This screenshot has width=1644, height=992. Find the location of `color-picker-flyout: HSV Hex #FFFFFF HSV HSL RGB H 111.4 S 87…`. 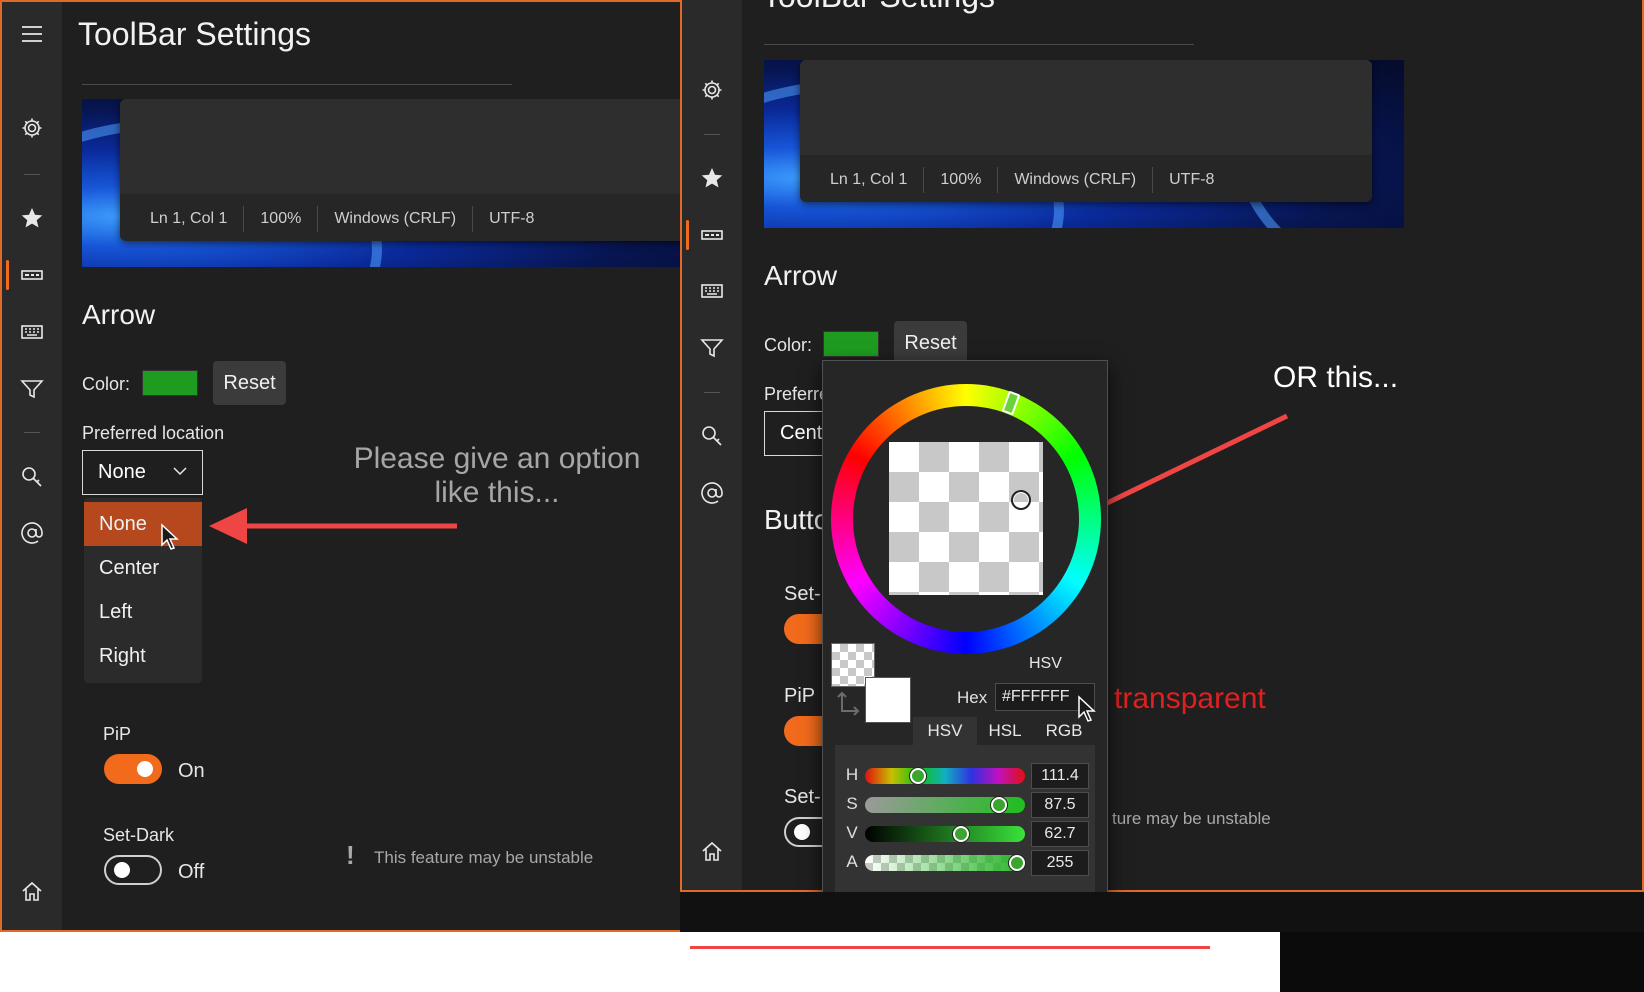

color-picker-flyout: HSV Hex #FFFFFF HSV HSL RGB H 111.4 S 87… is located at coordinates (965, 632).